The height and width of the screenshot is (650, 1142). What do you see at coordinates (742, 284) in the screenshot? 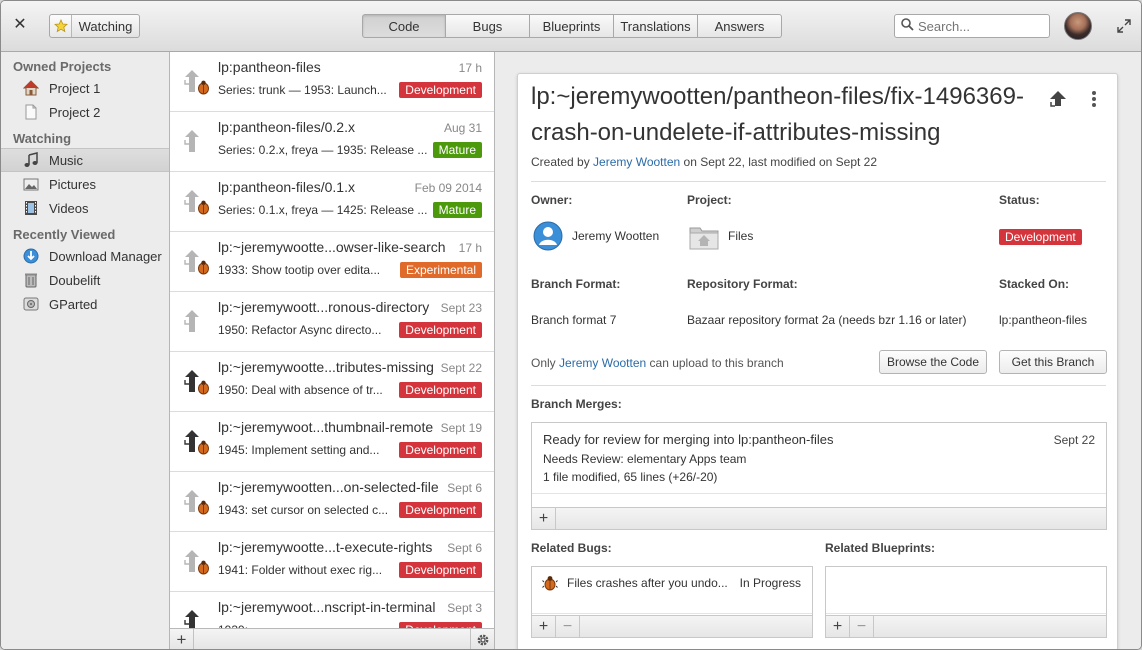
I see `repository-format-label: Repository Format:` at bounding box center [742, 284].